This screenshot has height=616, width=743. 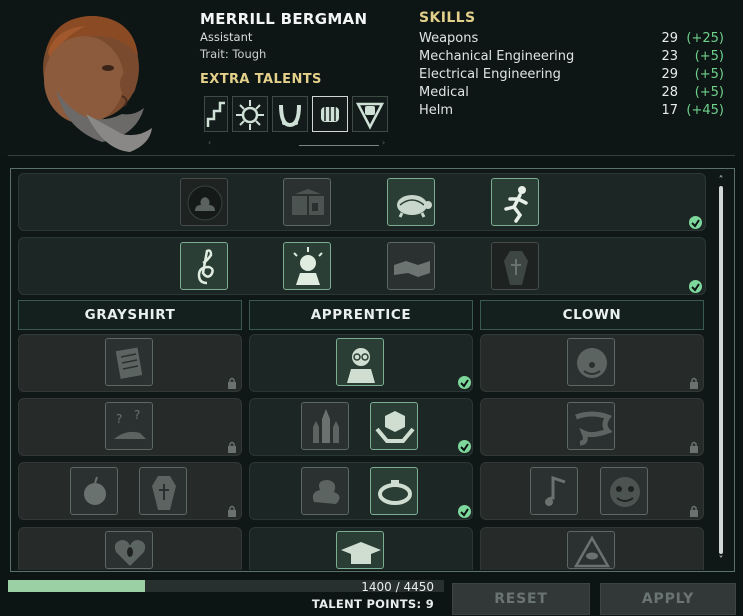 What do you see at coordinates (307, 266) in the screenshot?
I see `cheering-man-icon` at bounding box center [307, 266].